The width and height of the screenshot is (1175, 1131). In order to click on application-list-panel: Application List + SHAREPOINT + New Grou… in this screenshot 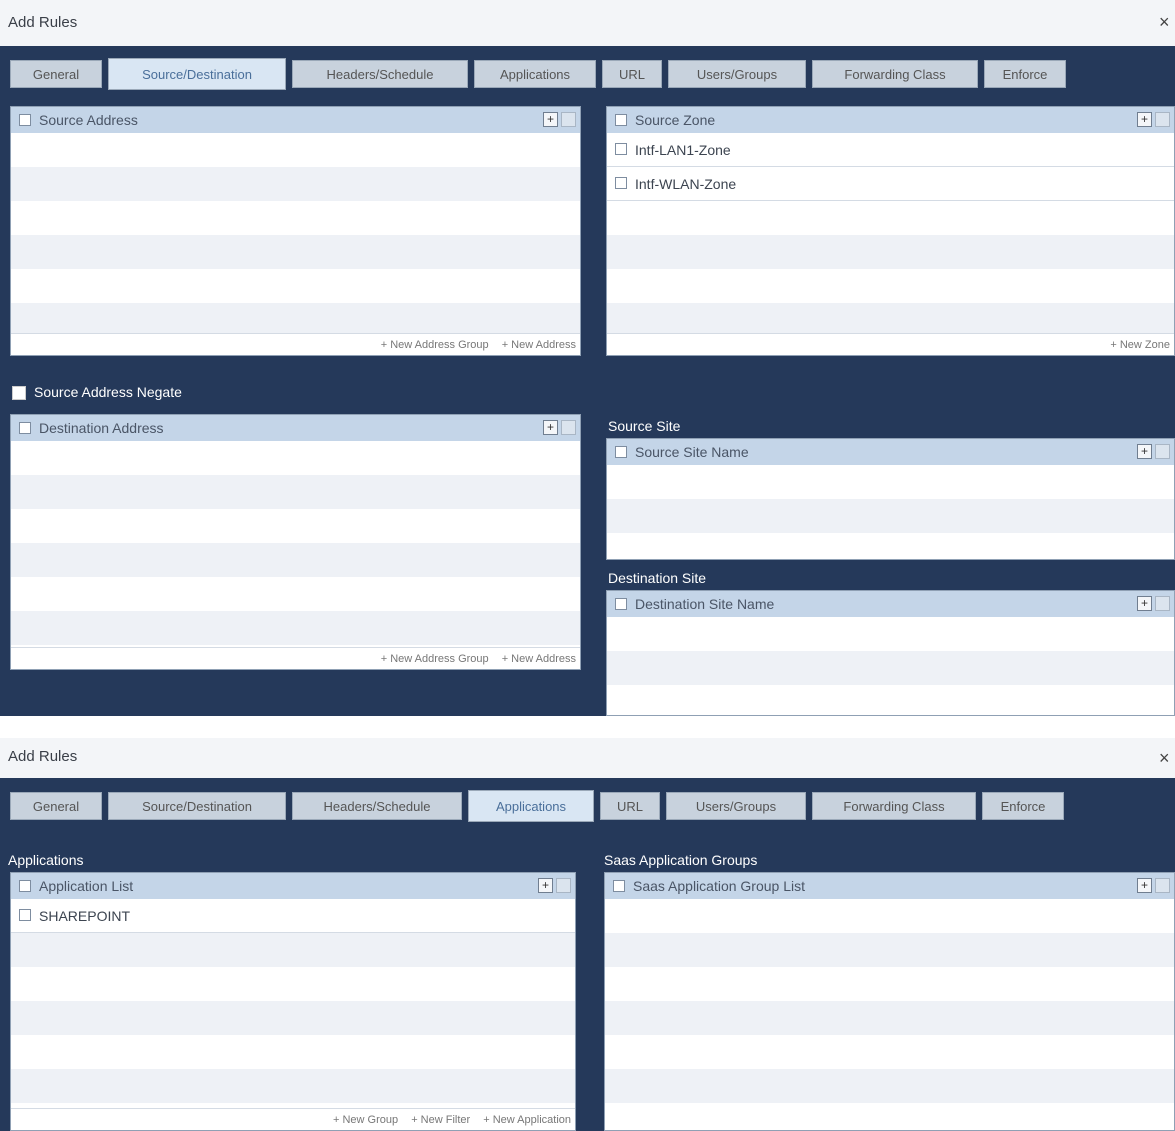, I will do `click(293, 1001)`.